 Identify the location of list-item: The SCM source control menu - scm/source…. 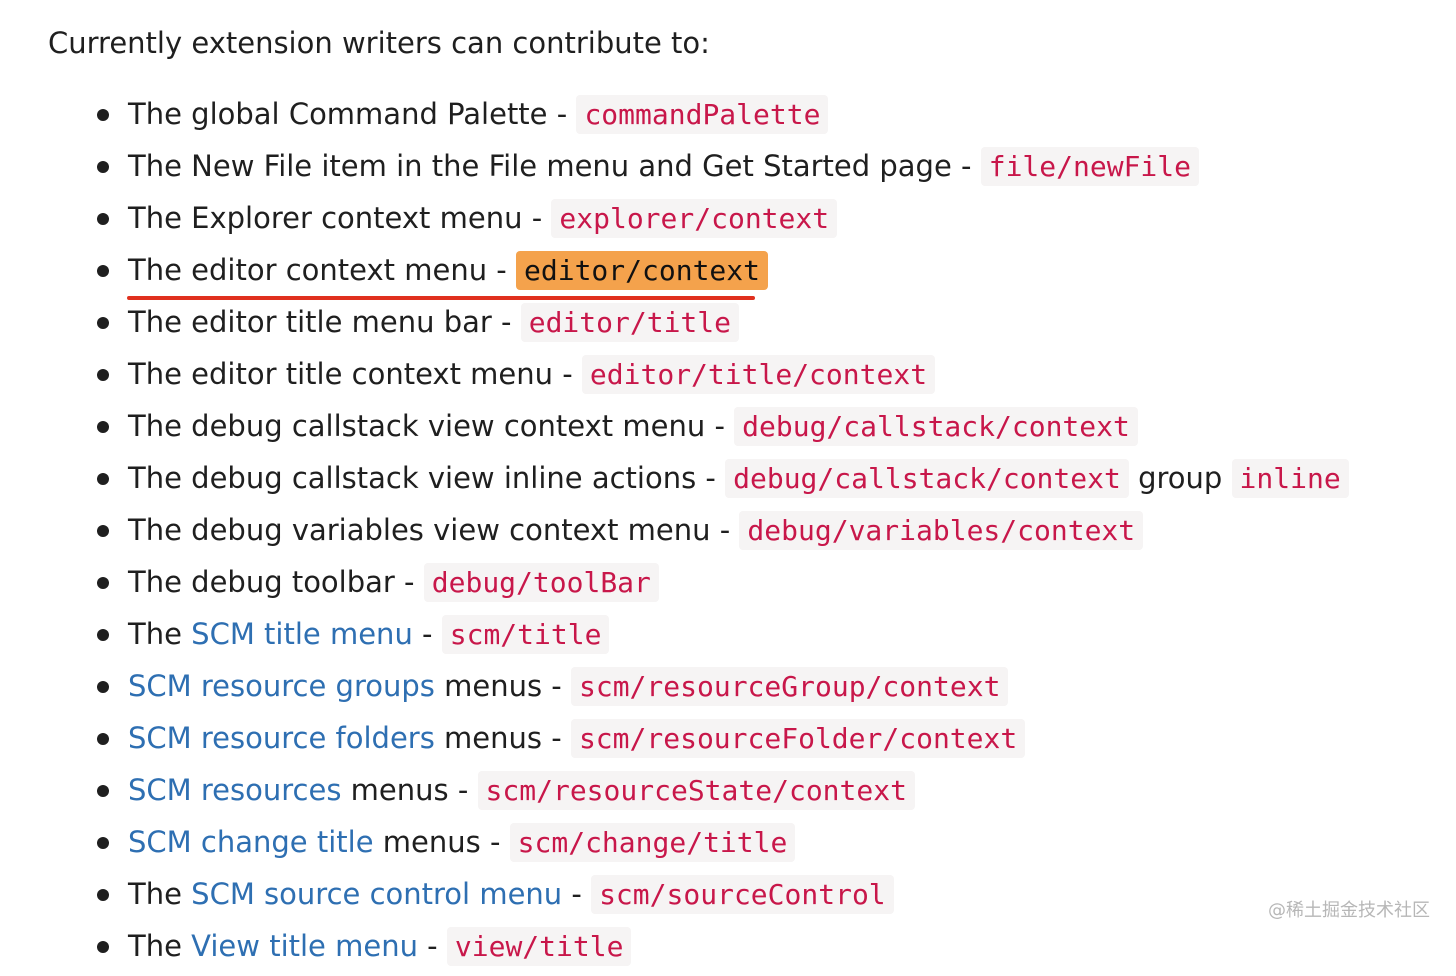
(728, 898).